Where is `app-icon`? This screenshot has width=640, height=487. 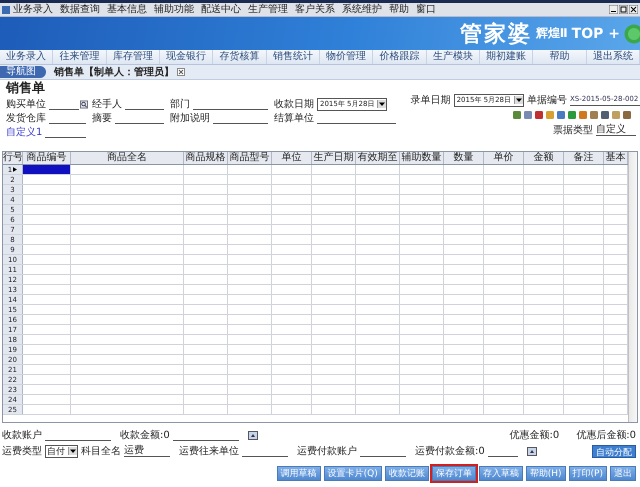 app-icon is located at coordinates (6, 10).